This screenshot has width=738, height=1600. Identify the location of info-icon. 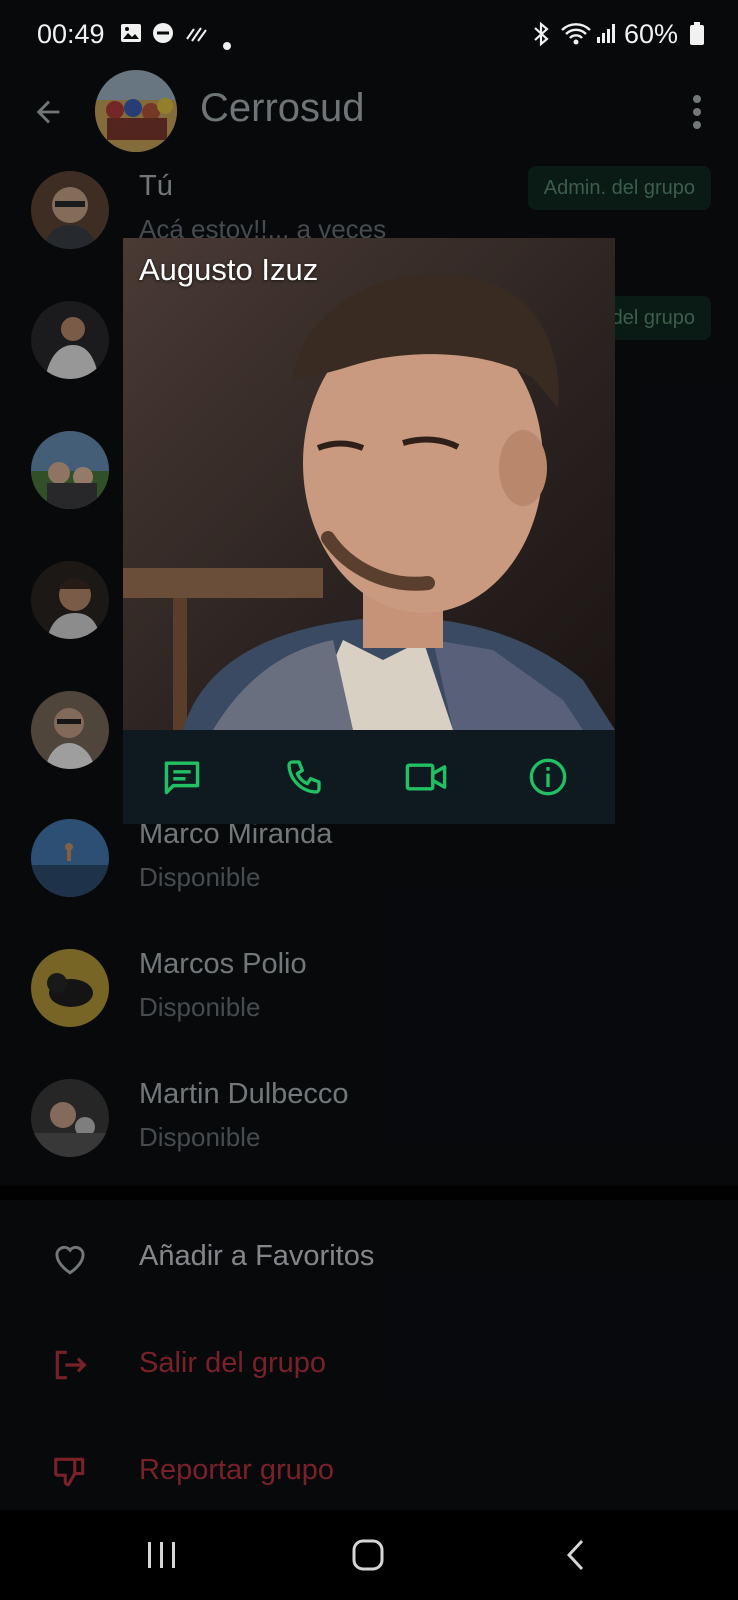
(548, 777).